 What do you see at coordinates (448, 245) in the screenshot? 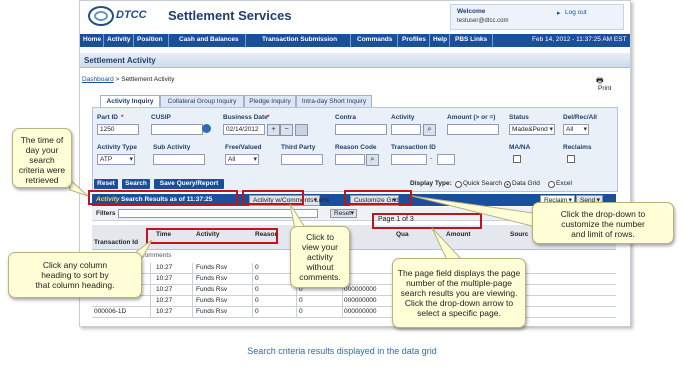
I see `pointer-page-field` at bounding box center [448, 245].